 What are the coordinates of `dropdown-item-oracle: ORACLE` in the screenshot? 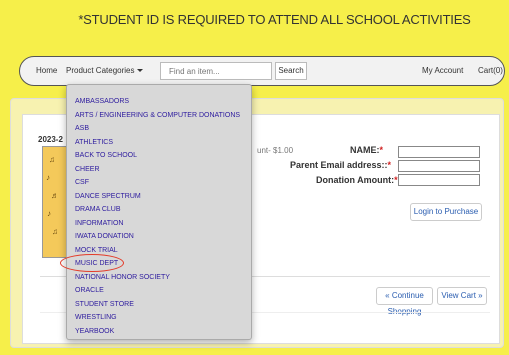 It's located at (89, 290).